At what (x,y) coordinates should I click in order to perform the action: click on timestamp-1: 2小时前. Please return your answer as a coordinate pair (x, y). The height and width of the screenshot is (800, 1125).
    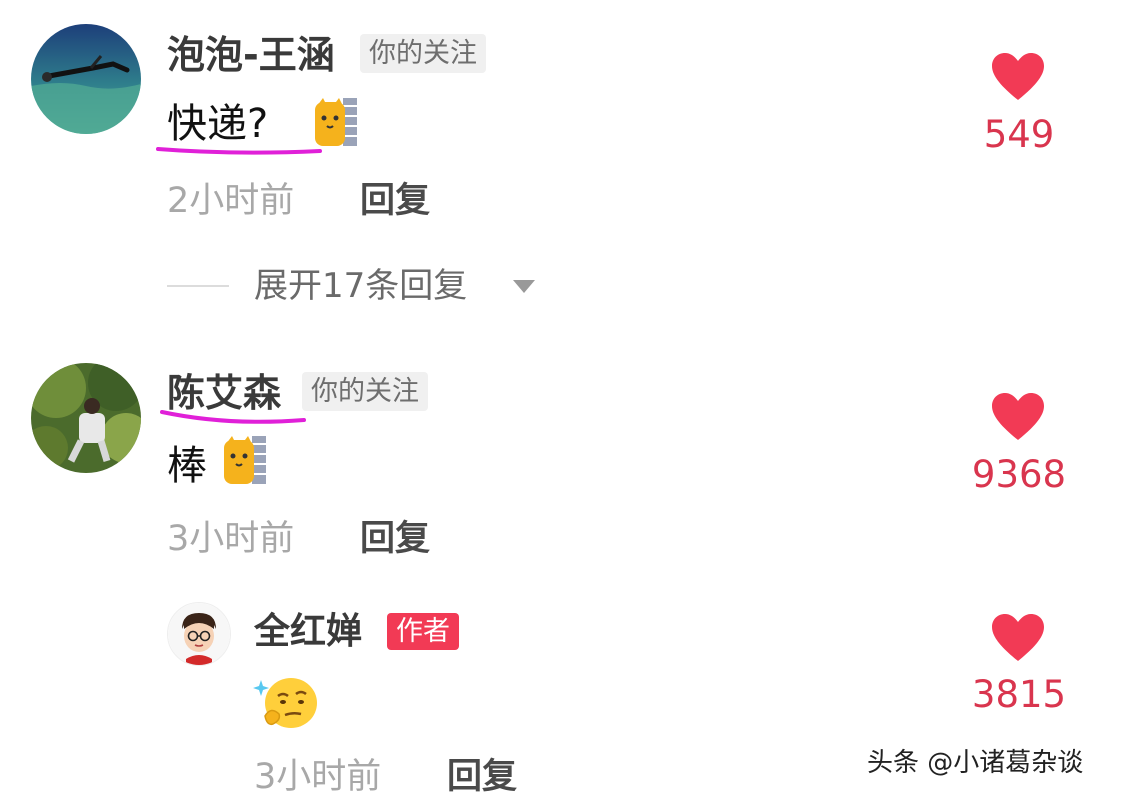
    Looking at the image, I should click on (231, 201).